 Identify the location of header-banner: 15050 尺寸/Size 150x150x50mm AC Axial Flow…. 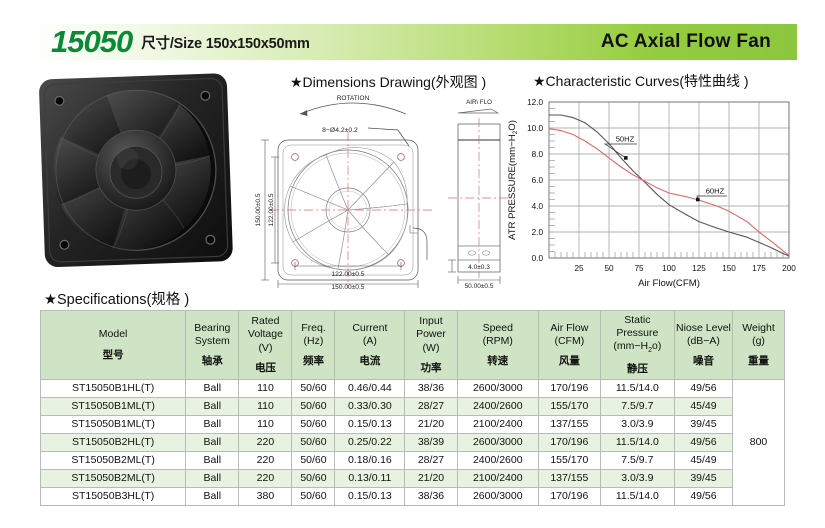
(412, 42).